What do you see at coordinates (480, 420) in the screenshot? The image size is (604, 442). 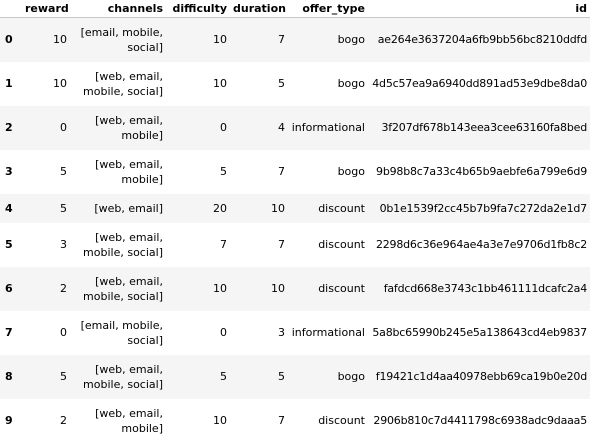 I see `id-cell: 2906b810c7d4411798c6938adc9daaa5` at bounding box center [480, 420].